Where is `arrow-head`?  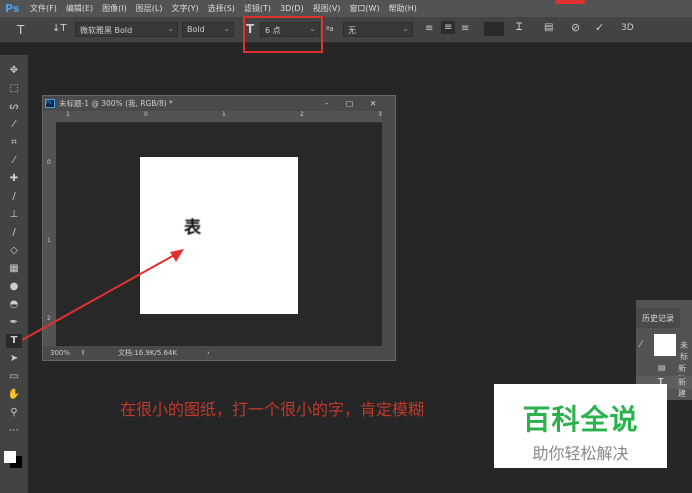 arrow-head is located at coordinates (177, 255).